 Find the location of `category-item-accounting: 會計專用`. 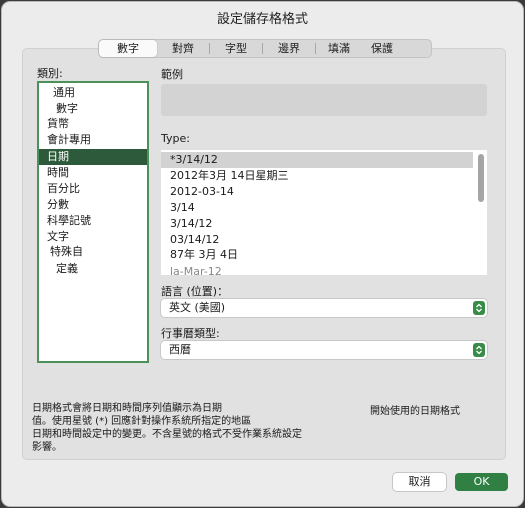

category-item-accounting: 會計專用 is located at coordinates (93, 140).